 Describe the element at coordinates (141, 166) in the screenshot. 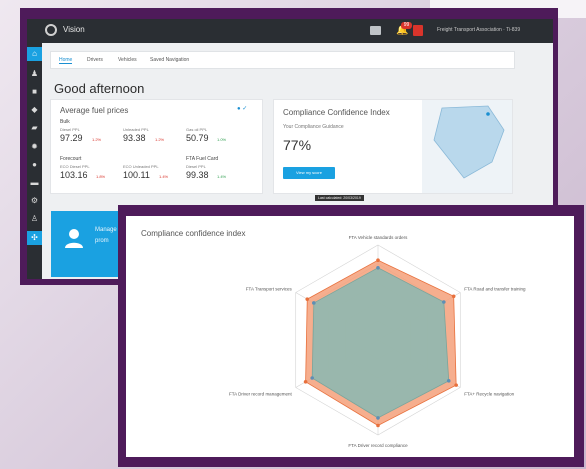

I see `fuel-label: ECO Unleaded PPL` at that location.